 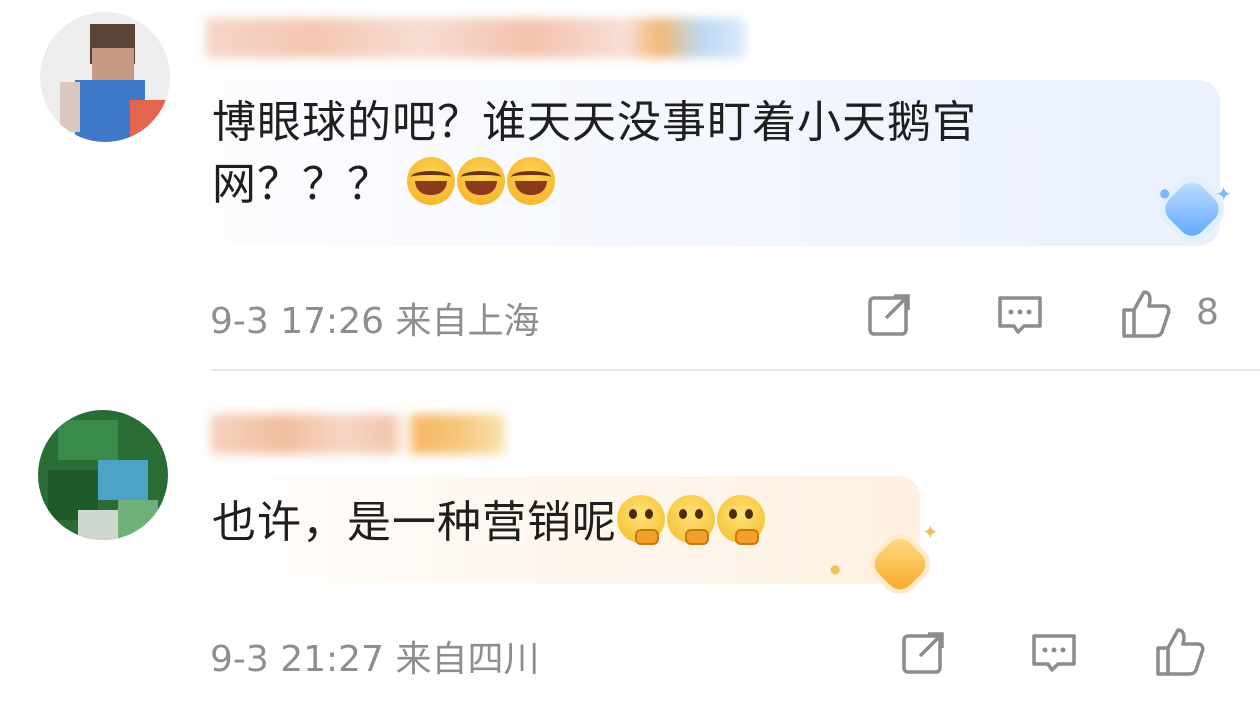 What do you see at coordinates (297, 321) in the screenshot?
I see `timestamp: 9-3 17:26` at bounding box center [297, 321].